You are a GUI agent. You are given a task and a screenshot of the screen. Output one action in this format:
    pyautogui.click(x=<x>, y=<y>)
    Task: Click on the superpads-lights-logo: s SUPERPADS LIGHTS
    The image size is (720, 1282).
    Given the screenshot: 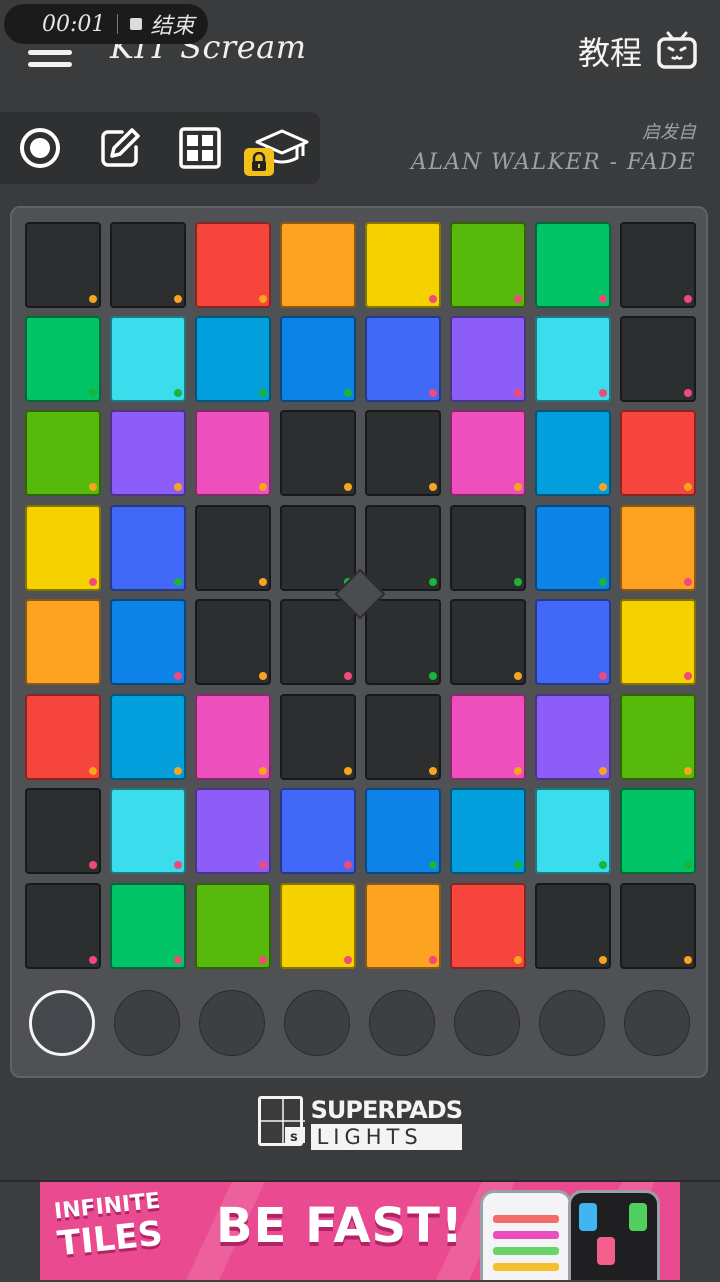 What is the action you would take?
    pyautogui.click(x=360, y=1124)
    